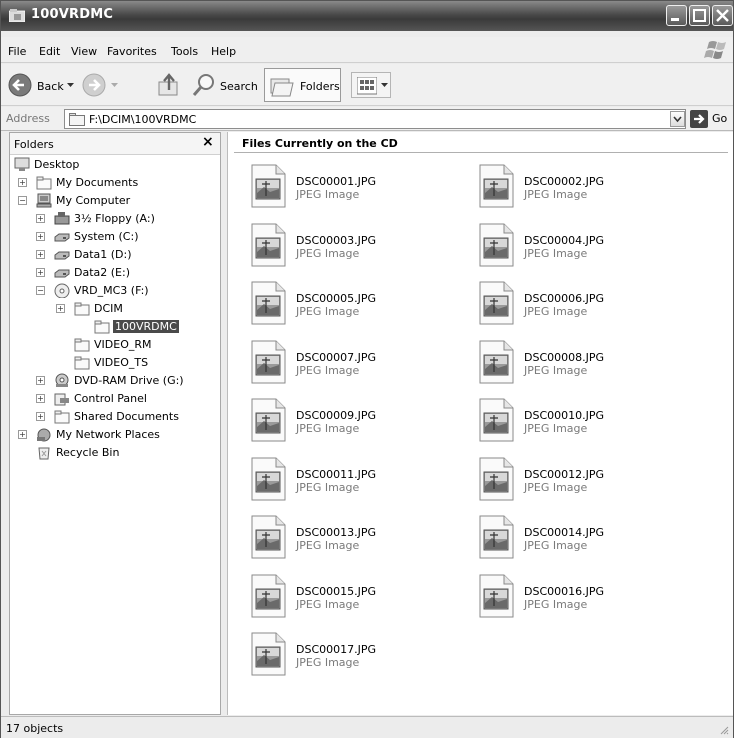  I want to click on menu-help: Help, so click(223, 51).